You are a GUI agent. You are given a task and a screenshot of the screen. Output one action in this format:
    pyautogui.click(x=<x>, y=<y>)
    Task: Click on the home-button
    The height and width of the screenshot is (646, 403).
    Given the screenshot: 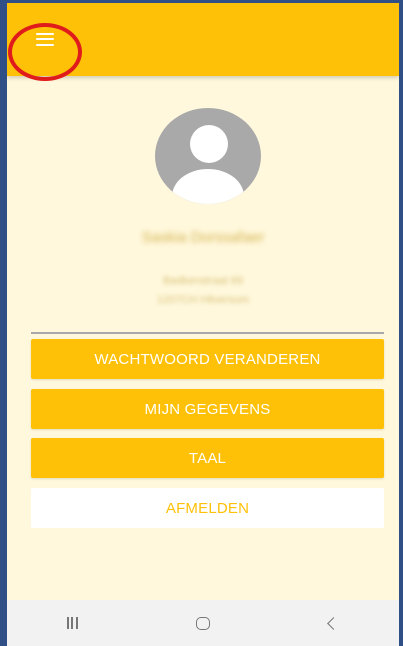 What is the action you would take?
    pyautogui.click(x=203, y=623)
    